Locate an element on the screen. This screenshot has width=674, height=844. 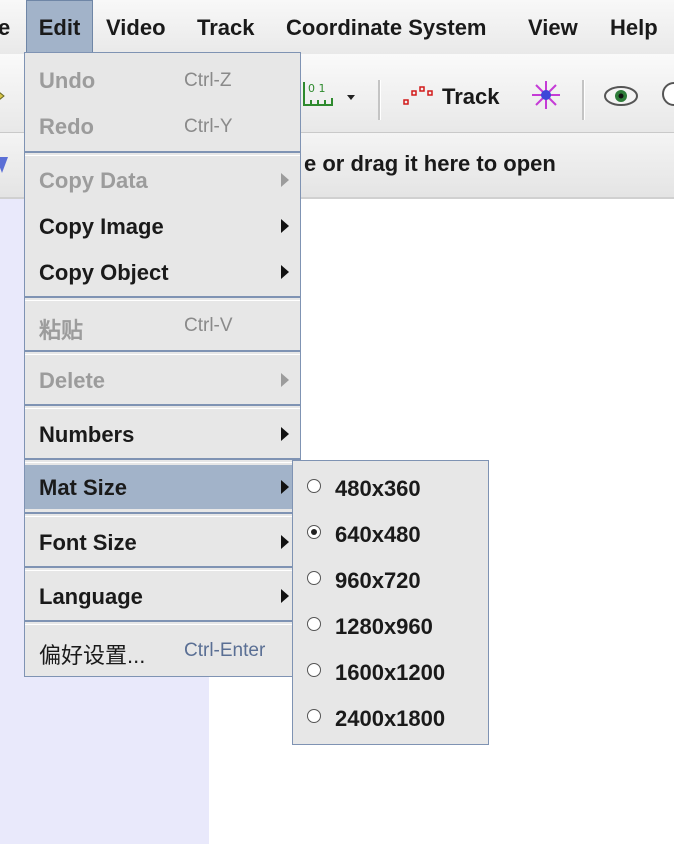
track-button-label: Track is located at coordinates (471, 96).